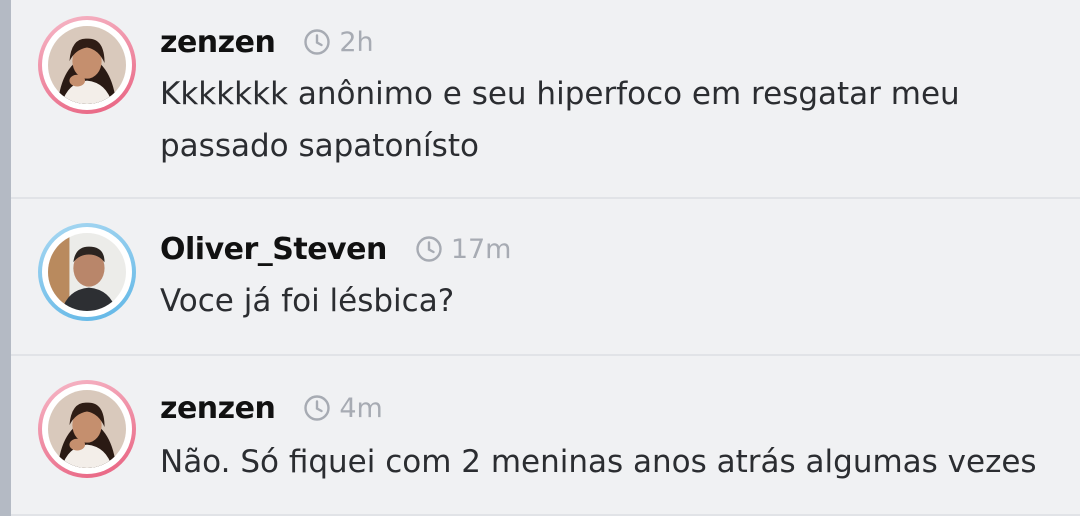 The width and height of the screenshot is (1080, 516). What do you see at coordinates (481, 249) in the screenshot?
I see `timestamp-label: 17m` at bounding box center [481, 249].